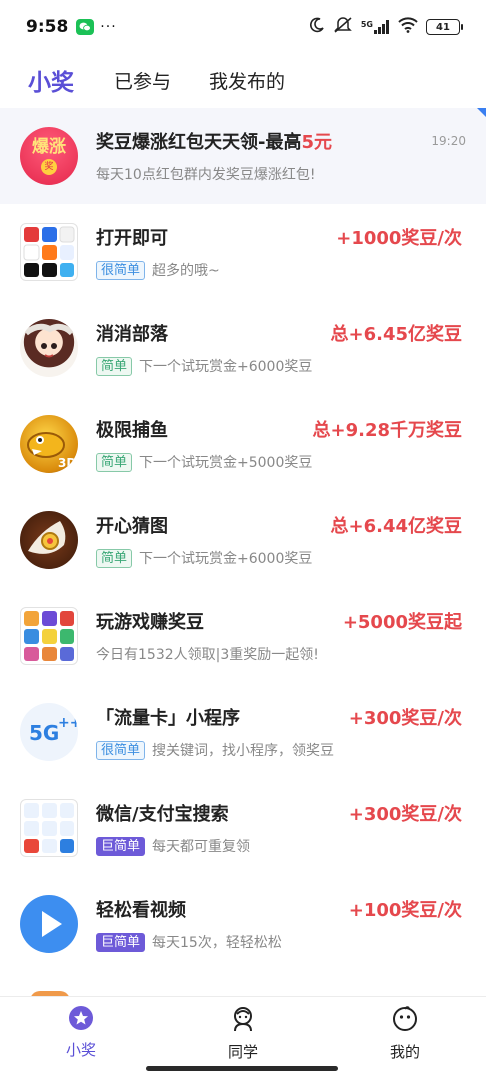 This screenshot has width=486, height=1080. Describe the element at coordinates (49, 924) in the screenshot. I see `play-icon` at that location.